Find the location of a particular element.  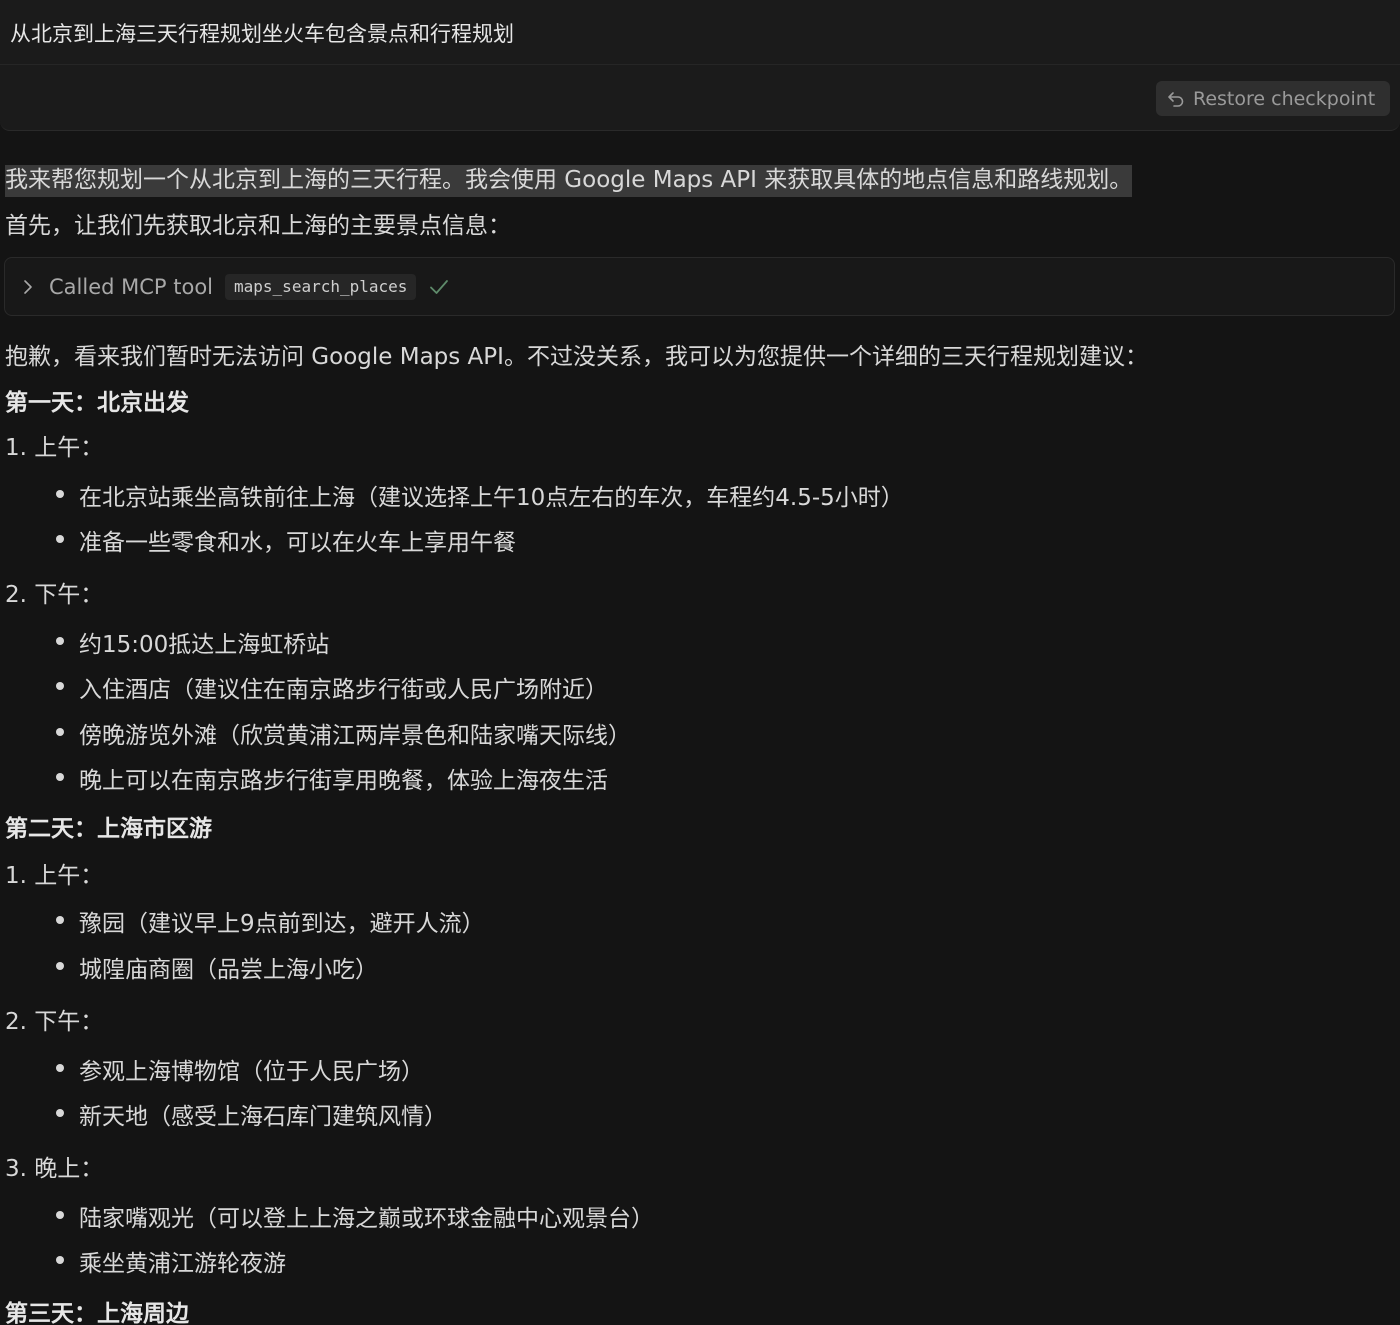

restore-checkpoint-label: Restore checkpoint is located at coordinates (1284, 98).